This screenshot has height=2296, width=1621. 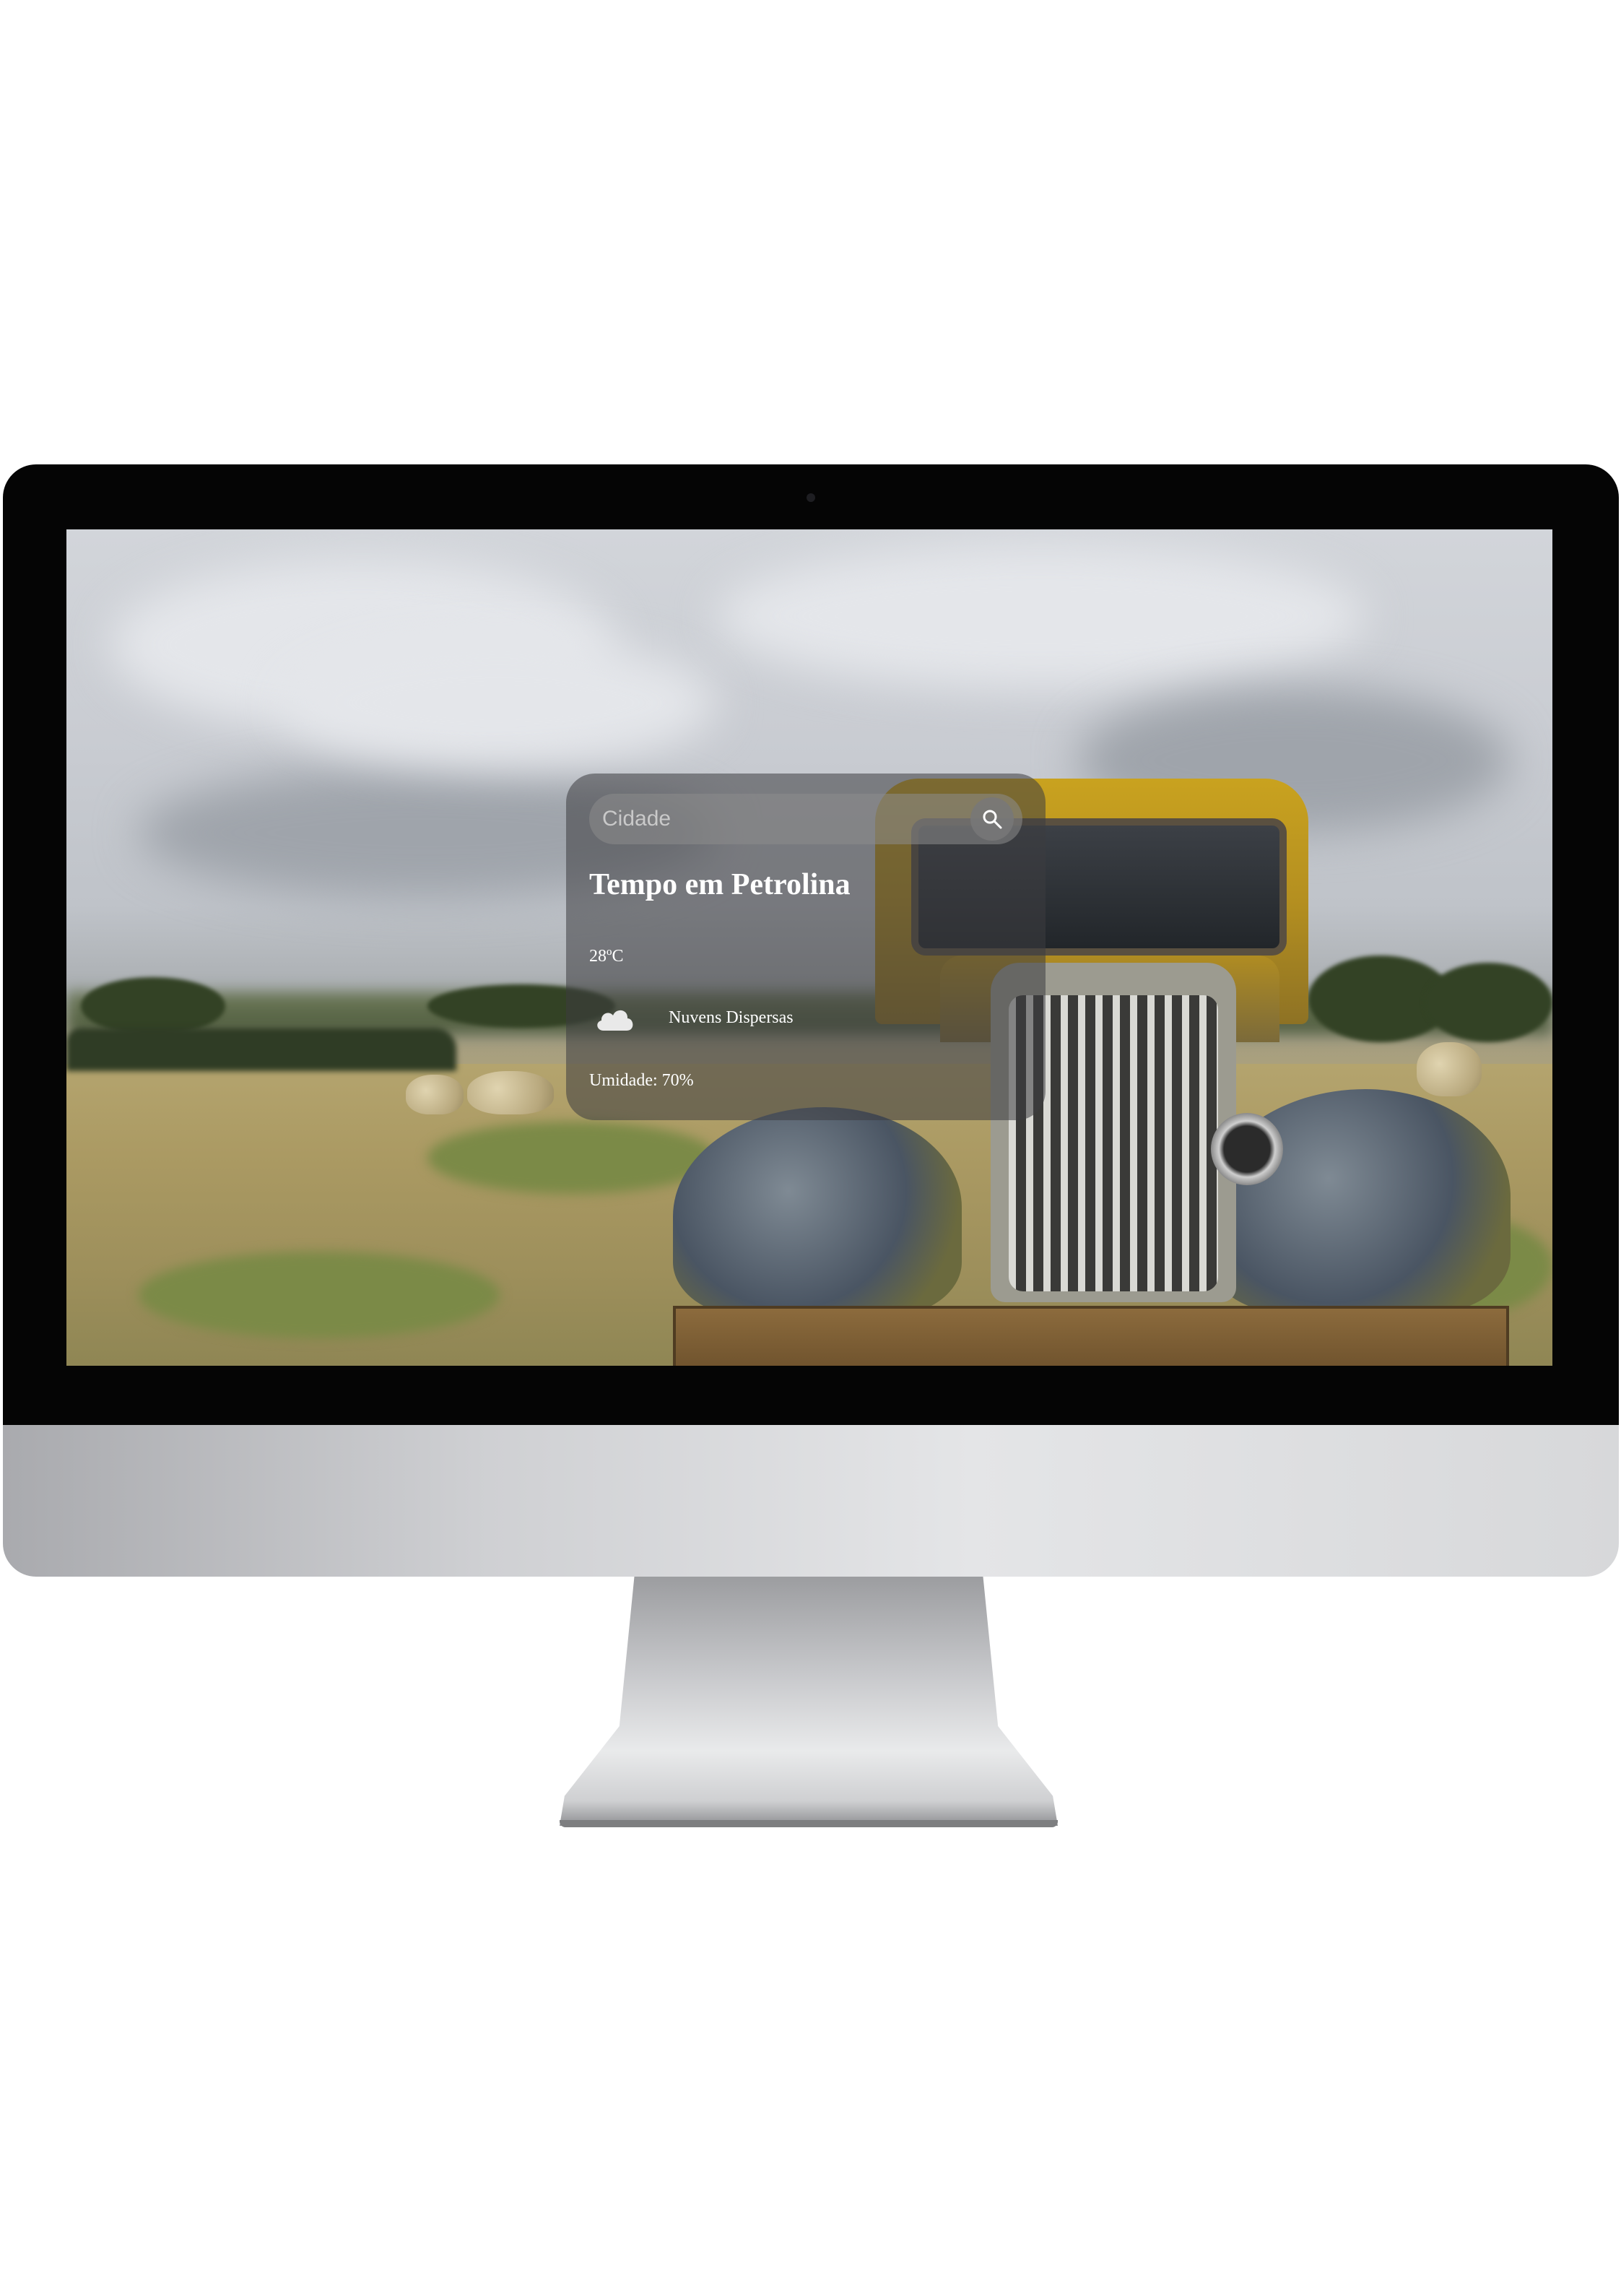 What do you see at coordinates (809, 1823) in the screenshot?
I see `monitor-stand-base` at bounding box center [809, 1823].